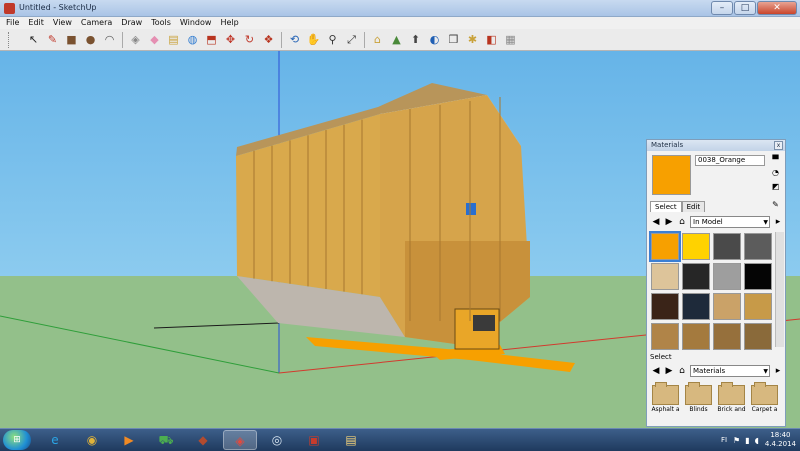 The width and height of the screenshot is (800, 451). Describe the element at coordinates (135, 39) in the screenshot. I see `make-component-icon: ◈` at that location.